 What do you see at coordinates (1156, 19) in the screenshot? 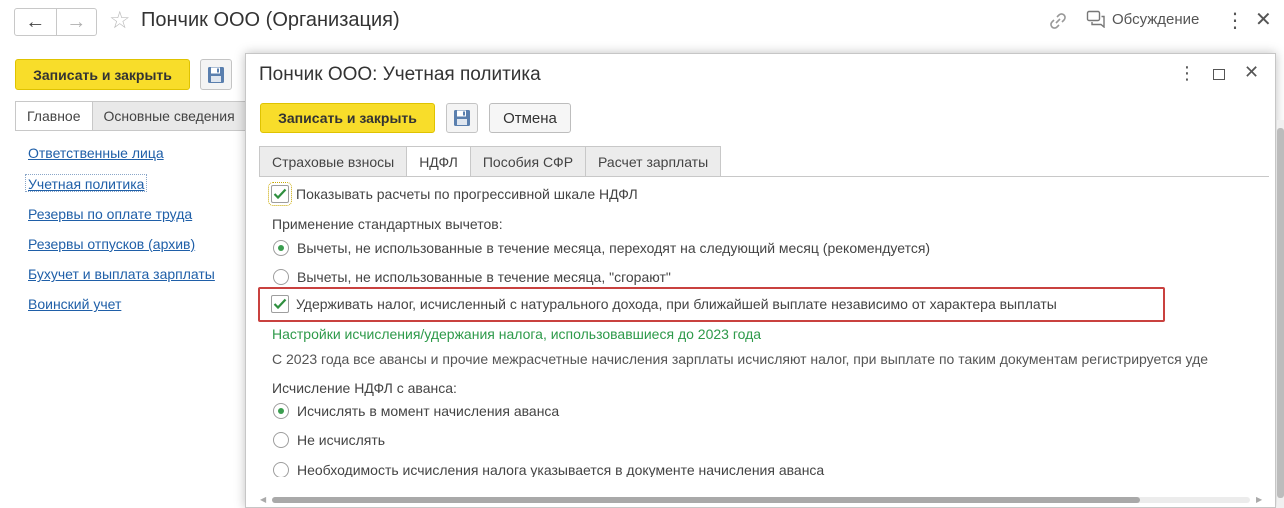
I see `discussion-label: Обсуждение` at bounding box center [1156, 19].